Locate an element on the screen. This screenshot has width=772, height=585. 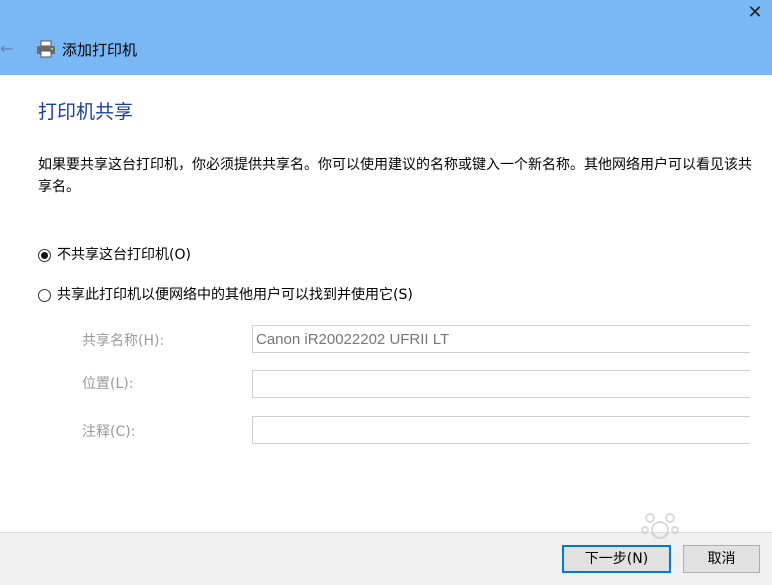
radio-no-share-indicator is located at coordinates (44, 255).